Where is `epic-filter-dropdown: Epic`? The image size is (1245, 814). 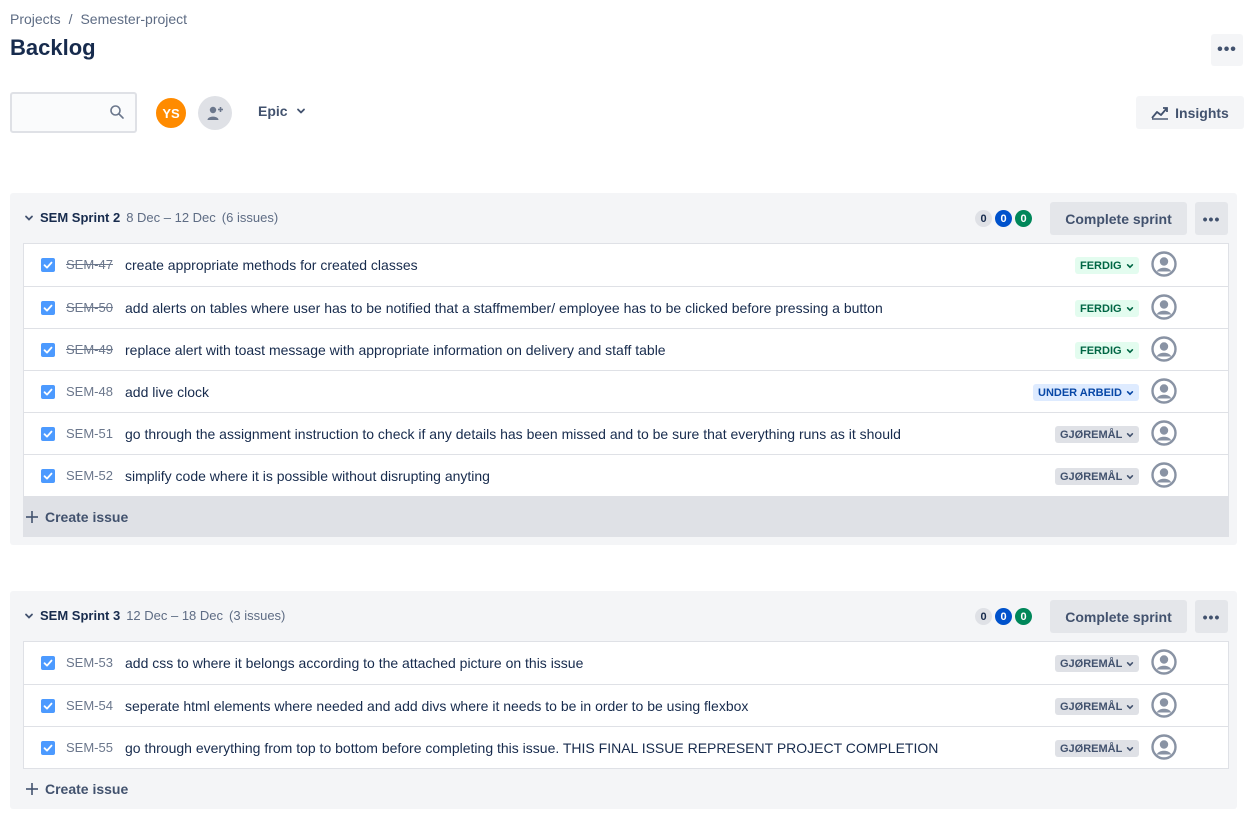
epic-filter-dropdown: Epic is located at coordinates (282, 111).